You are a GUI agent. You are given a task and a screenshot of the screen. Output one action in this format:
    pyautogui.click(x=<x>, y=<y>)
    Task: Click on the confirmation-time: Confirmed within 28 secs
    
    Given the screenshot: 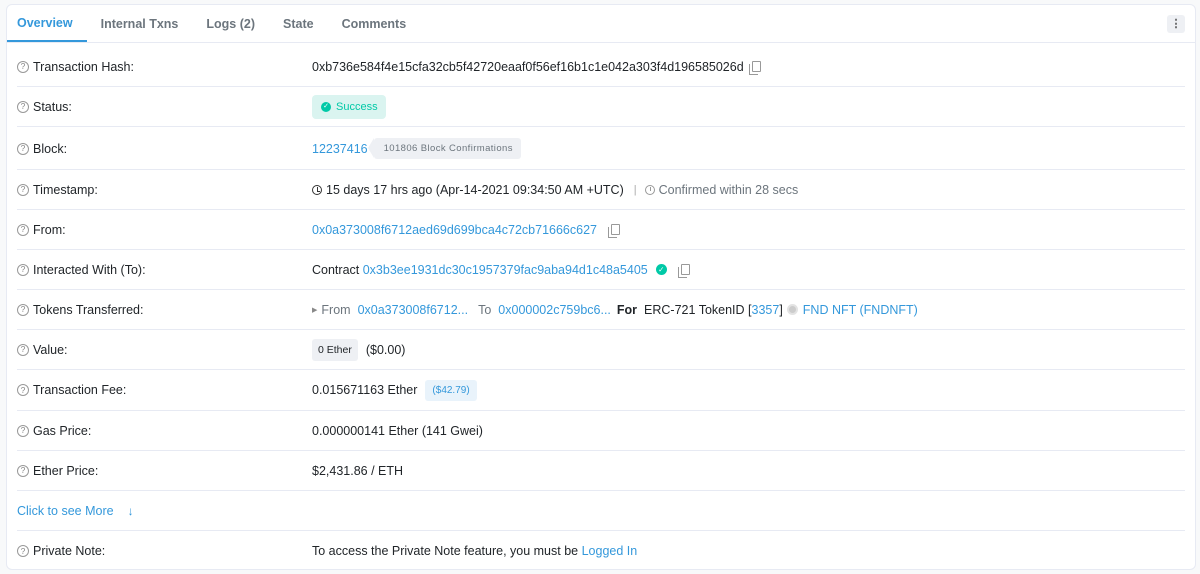 What is the action you would take?
    pyautogui.click(x=728, y=189)
    